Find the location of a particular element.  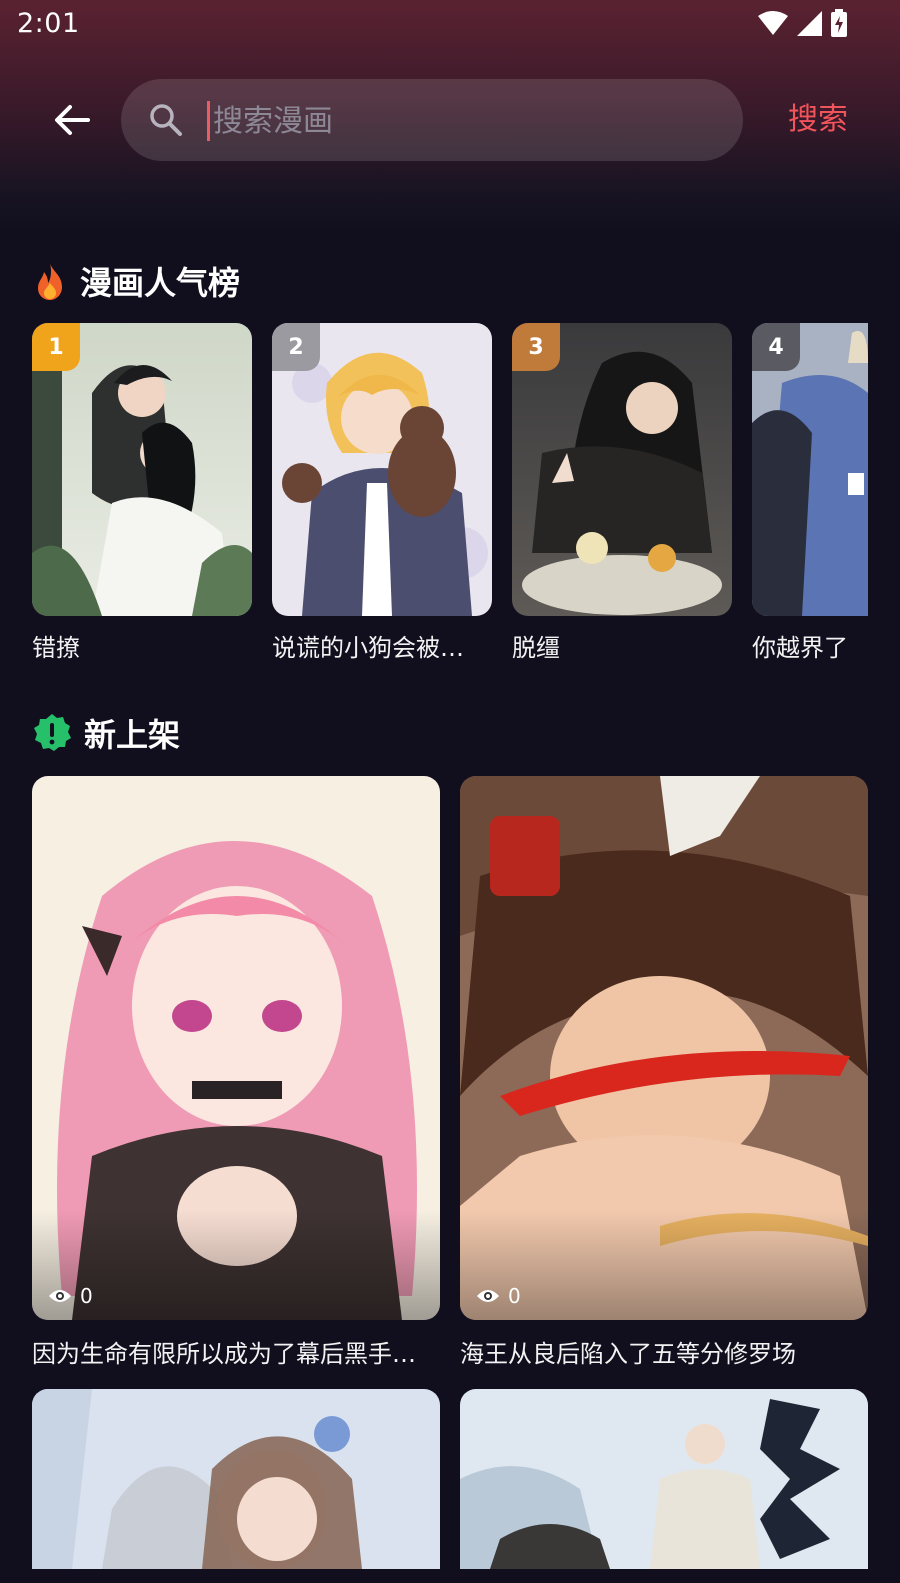

cellular-signal-icon is located at coordinates (809, 23).